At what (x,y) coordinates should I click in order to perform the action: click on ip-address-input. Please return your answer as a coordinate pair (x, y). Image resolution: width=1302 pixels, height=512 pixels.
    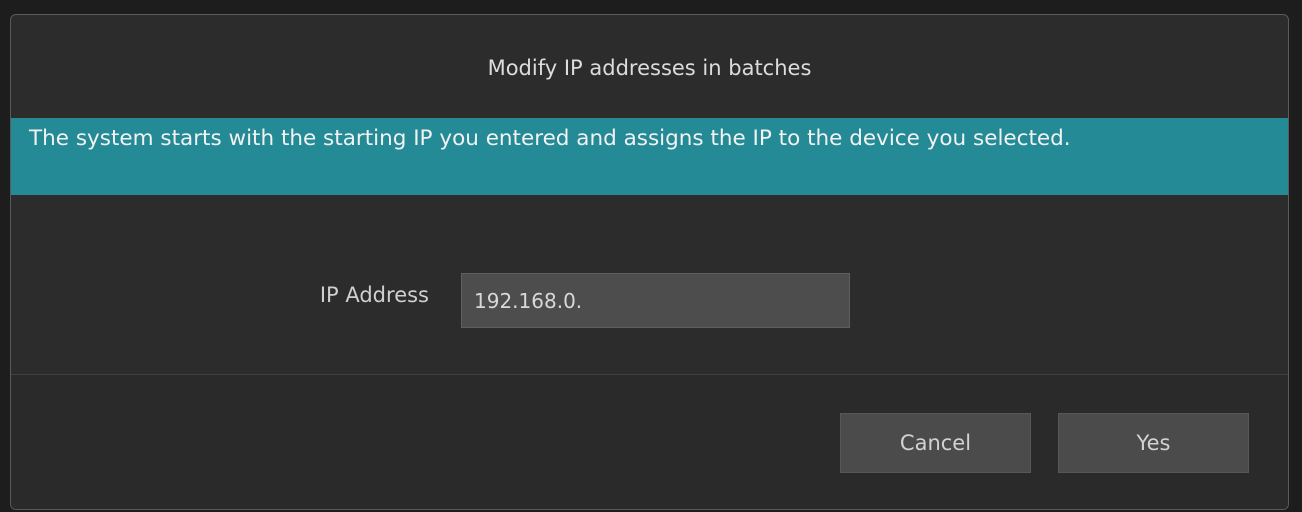
    Looking at the image, I should click on (655, 300).